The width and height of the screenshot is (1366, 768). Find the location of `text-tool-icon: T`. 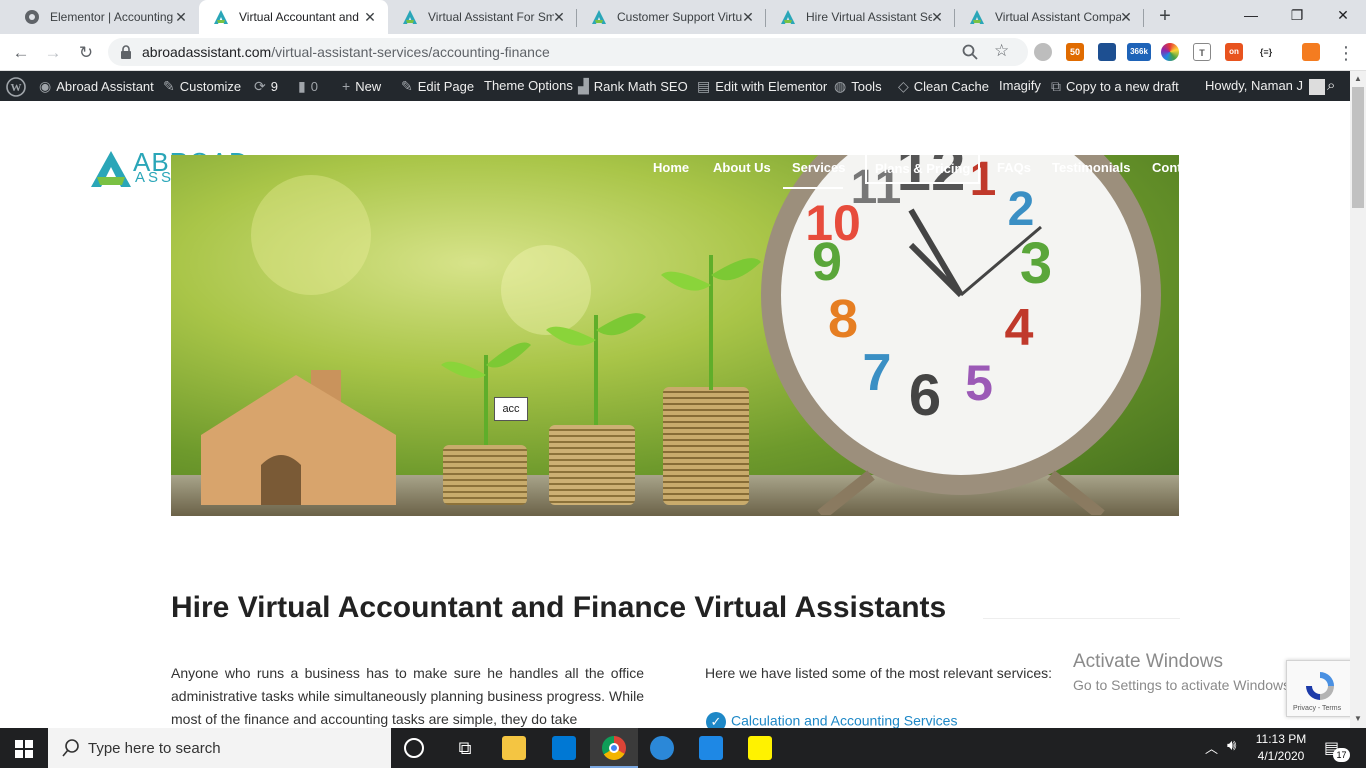

text-tool-icon: T is located at coordinates (1202, 52).